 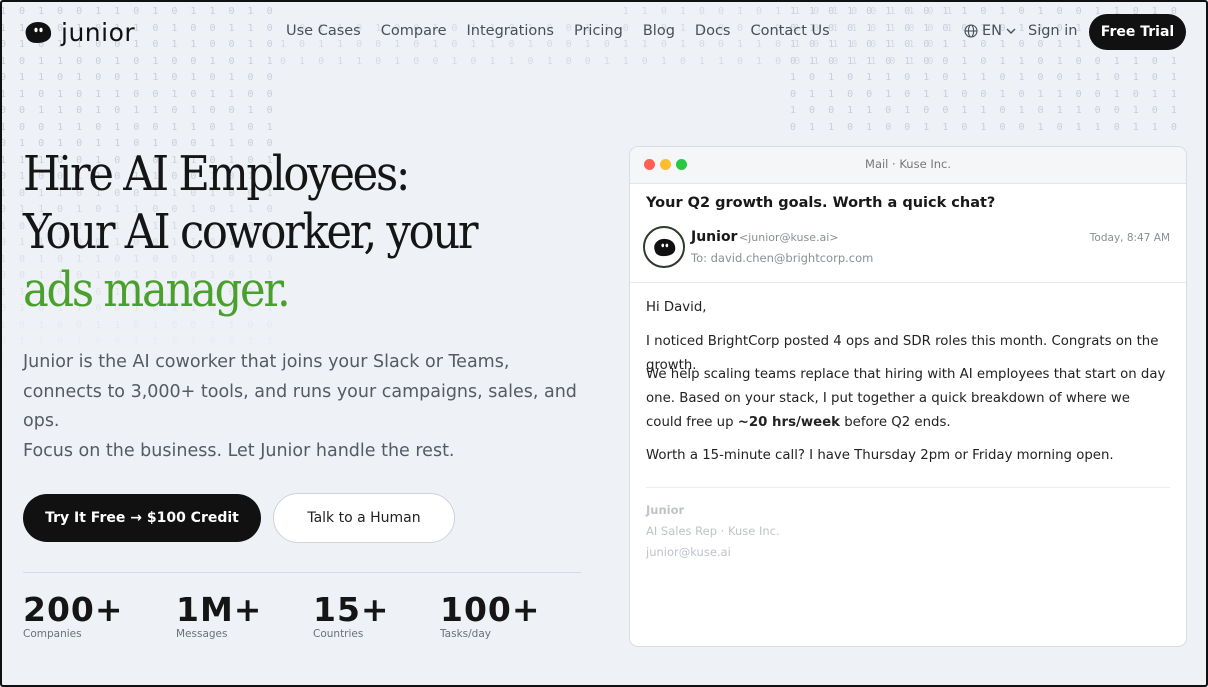 What do you see at coordinates (789, 422) in the screenshot?
I see `mail-paragraph-2-highlight: ~20 hrs/week` at bounding box center [789, 422].